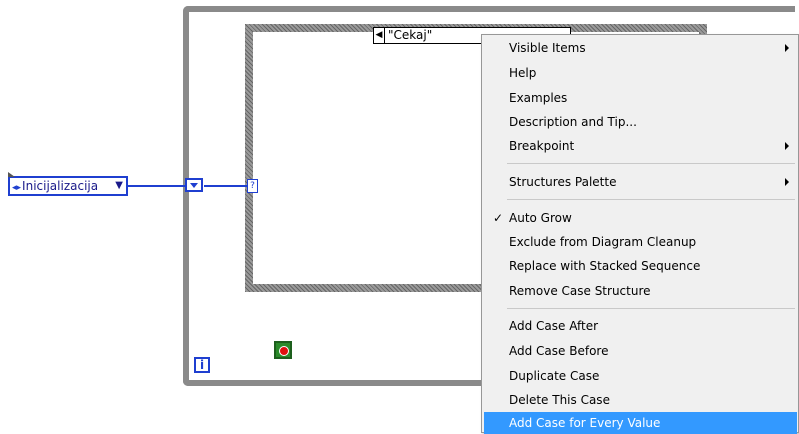  Describe the element at coordinates (605, 266) in the screenshot. I see `menu-item-label: Replace with Stacked Sequence` at that location.